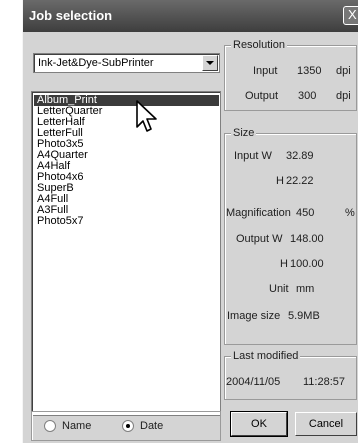 The height and width of the screenshot is (443, 358). I want to click on sort-date-radio, so click(128, 426).